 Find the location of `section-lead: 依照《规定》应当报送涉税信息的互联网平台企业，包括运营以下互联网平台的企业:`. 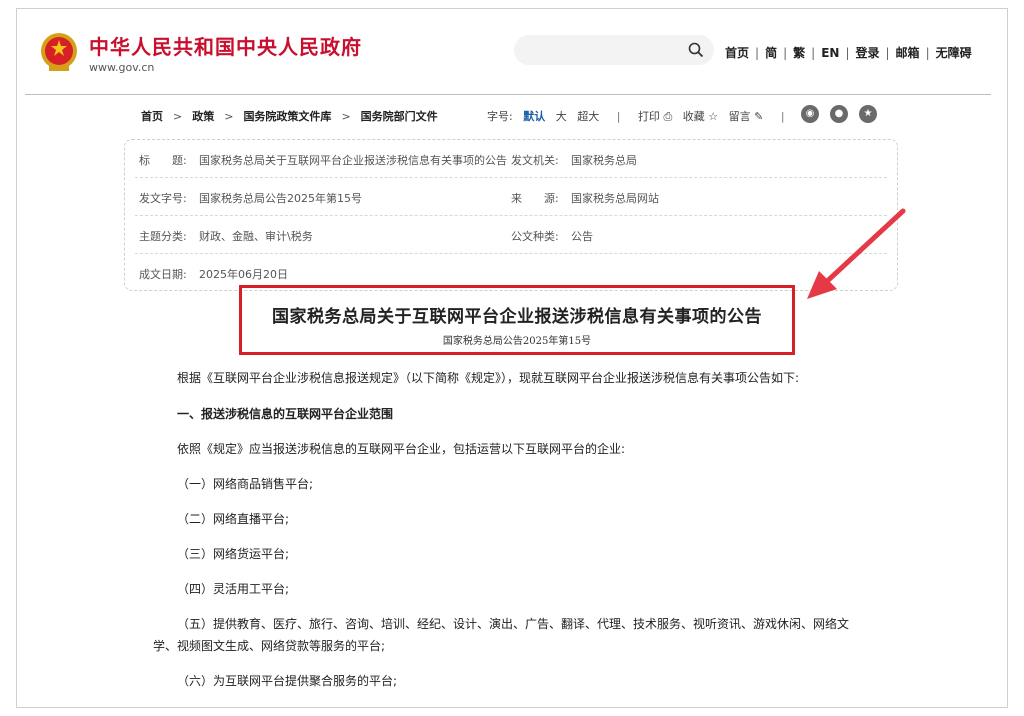

section-lead: 依照《规定》应当报送涉税信息的互联网平台企业，包括运营以下互联网平台的企业: is located at coordinates (401, 449).